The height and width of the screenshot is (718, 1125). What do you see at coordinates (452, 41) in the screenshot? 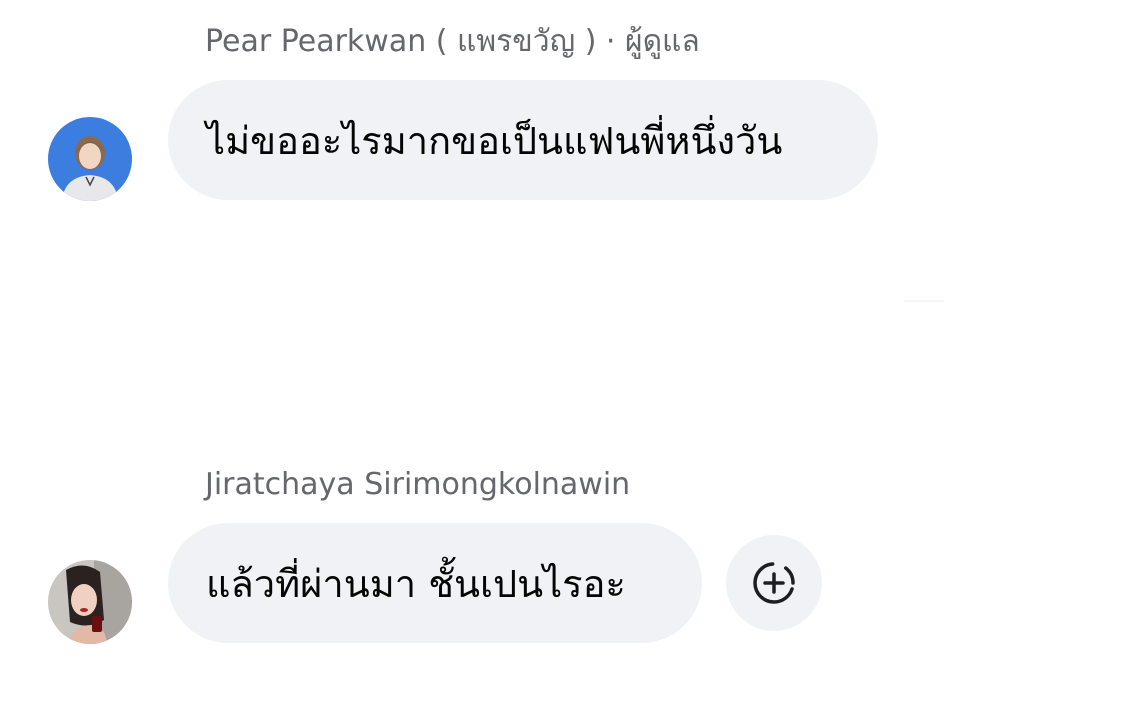
I see `sender-name: Pear Pearkwan ( แพรขวัญ ) · ผู้ดูแล` at bounding box center [452, 41].